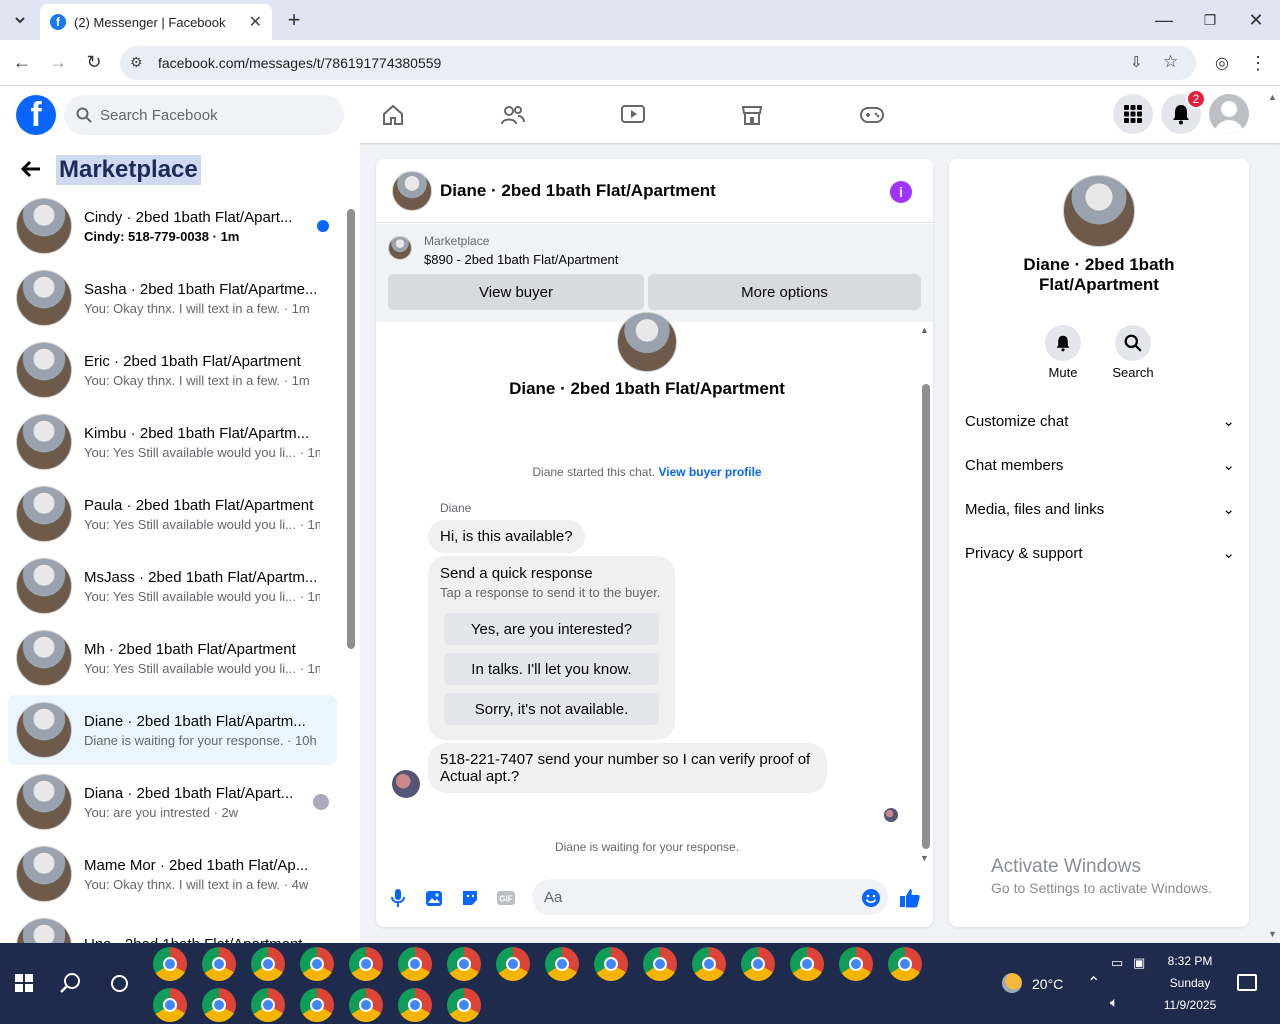 The image size is (1280, 1024). Describe the element at coordinates (393, 115) in the screenshot. I see `home-nav-icon` at that location.